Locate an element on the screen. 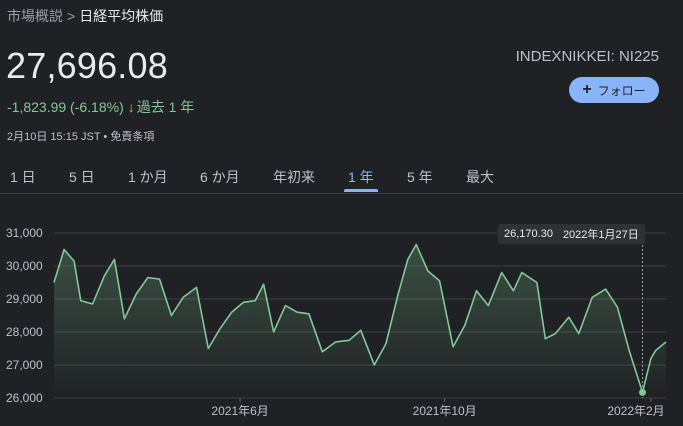 This screenshot has width=683, height=426. ticker-symbol: INDEXNIKKEI: NI225 is located at coordinates (587, 56).